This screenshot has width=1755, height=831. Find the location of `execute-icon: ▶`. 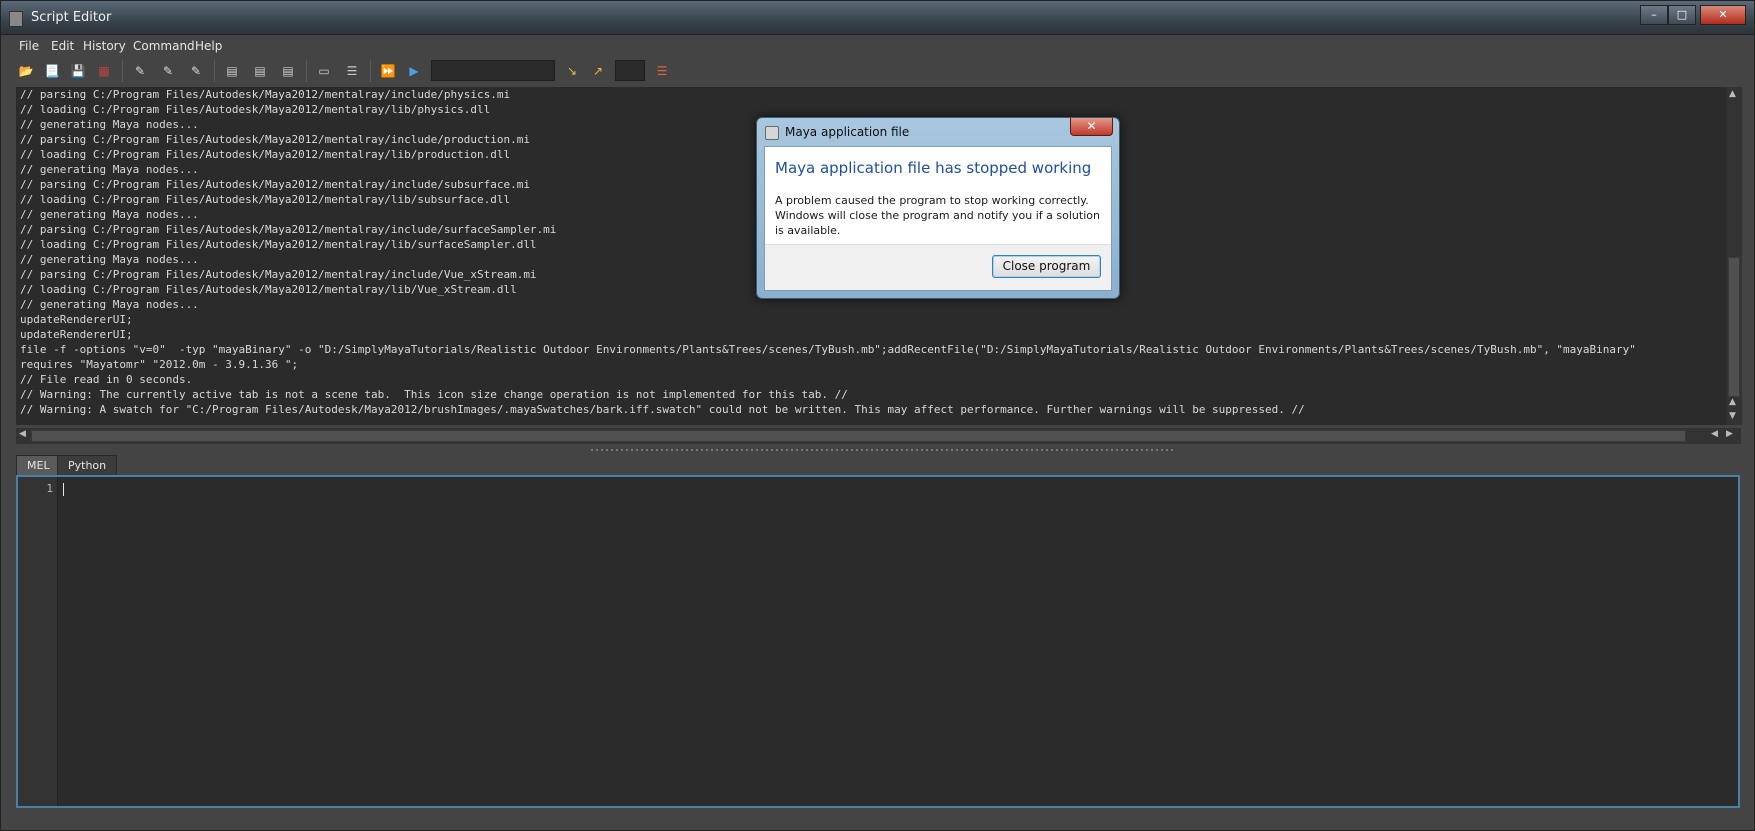

execute-icon: ▶ is located at coordinates (414, 71).